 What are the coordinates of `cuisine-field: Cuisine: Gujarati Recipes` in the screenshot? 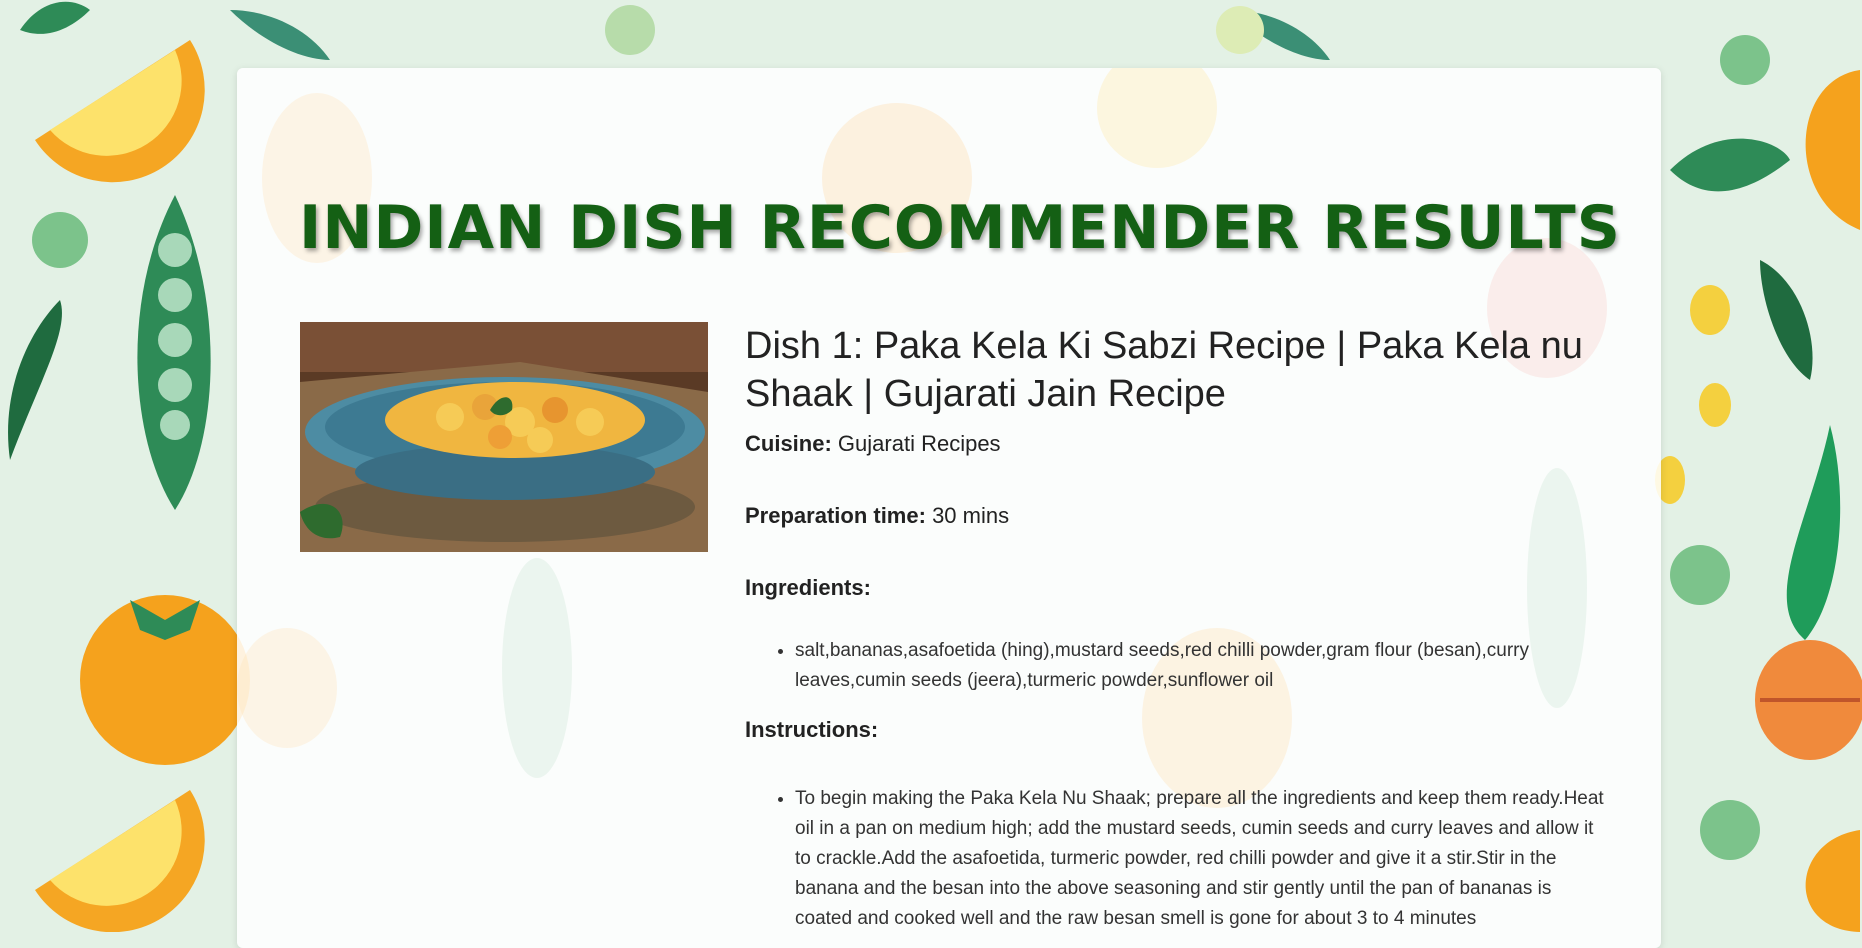 It's located at (1175, 444).